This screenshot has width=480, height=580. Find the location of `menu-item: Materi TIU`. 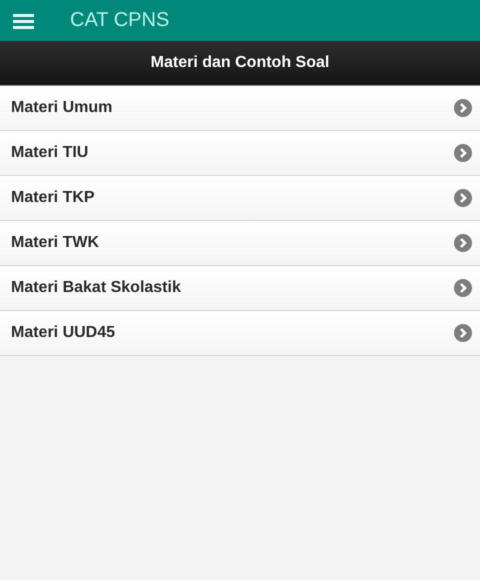

menu-item: Materi TIU is located at coordinates (240, 153).